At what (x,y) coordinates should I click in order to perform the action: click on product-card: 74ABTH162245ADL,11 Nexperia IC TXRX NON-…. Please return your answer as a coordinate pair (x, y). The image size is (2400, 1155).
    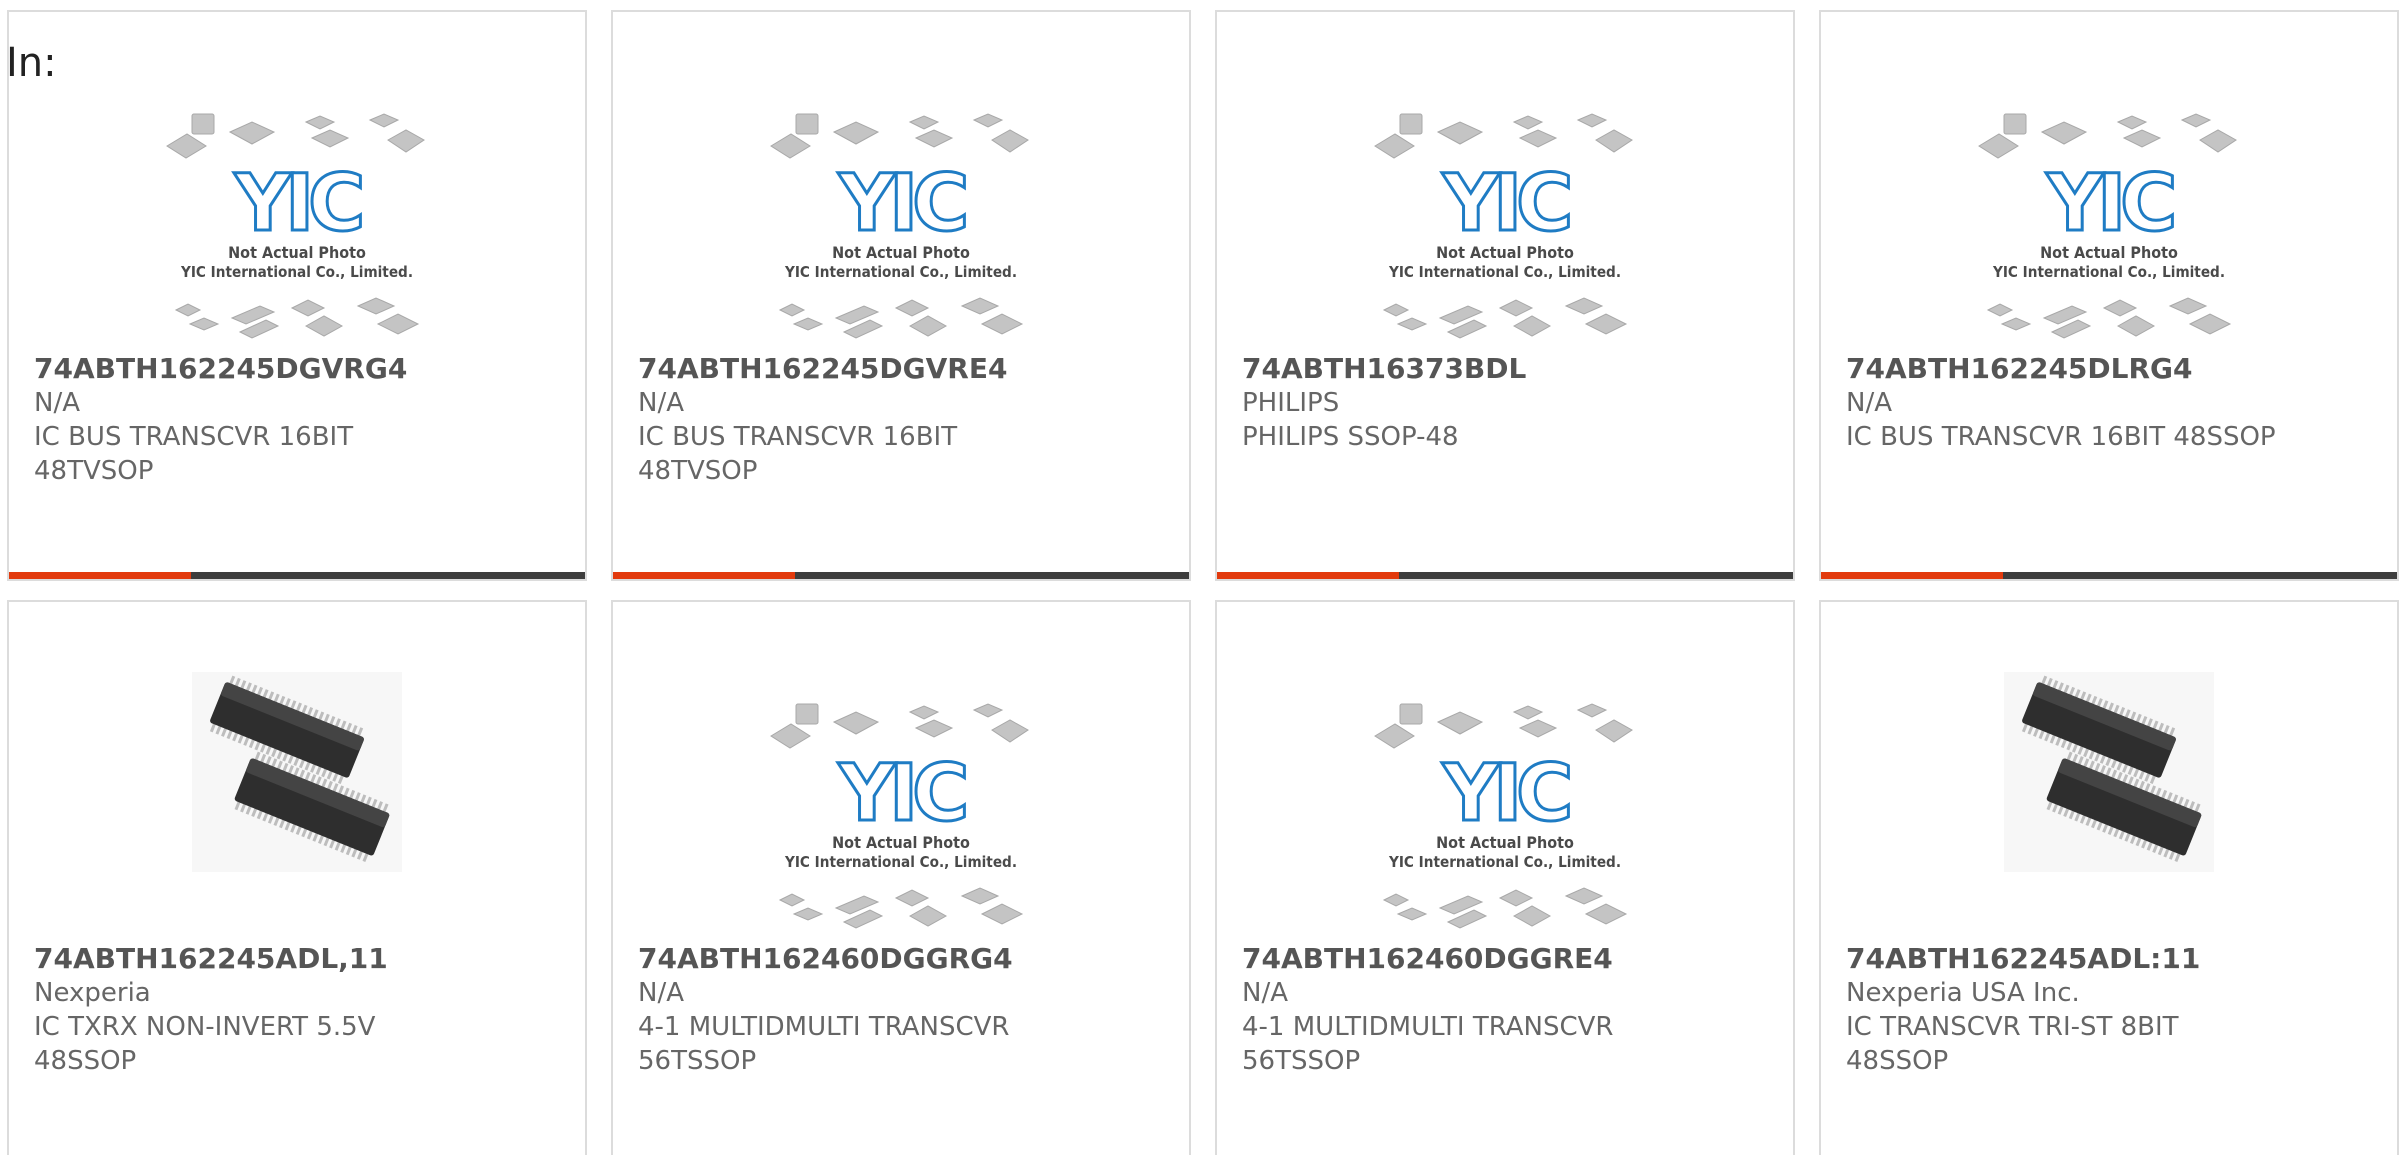
    Looking at the image, I should click on (297, 877).